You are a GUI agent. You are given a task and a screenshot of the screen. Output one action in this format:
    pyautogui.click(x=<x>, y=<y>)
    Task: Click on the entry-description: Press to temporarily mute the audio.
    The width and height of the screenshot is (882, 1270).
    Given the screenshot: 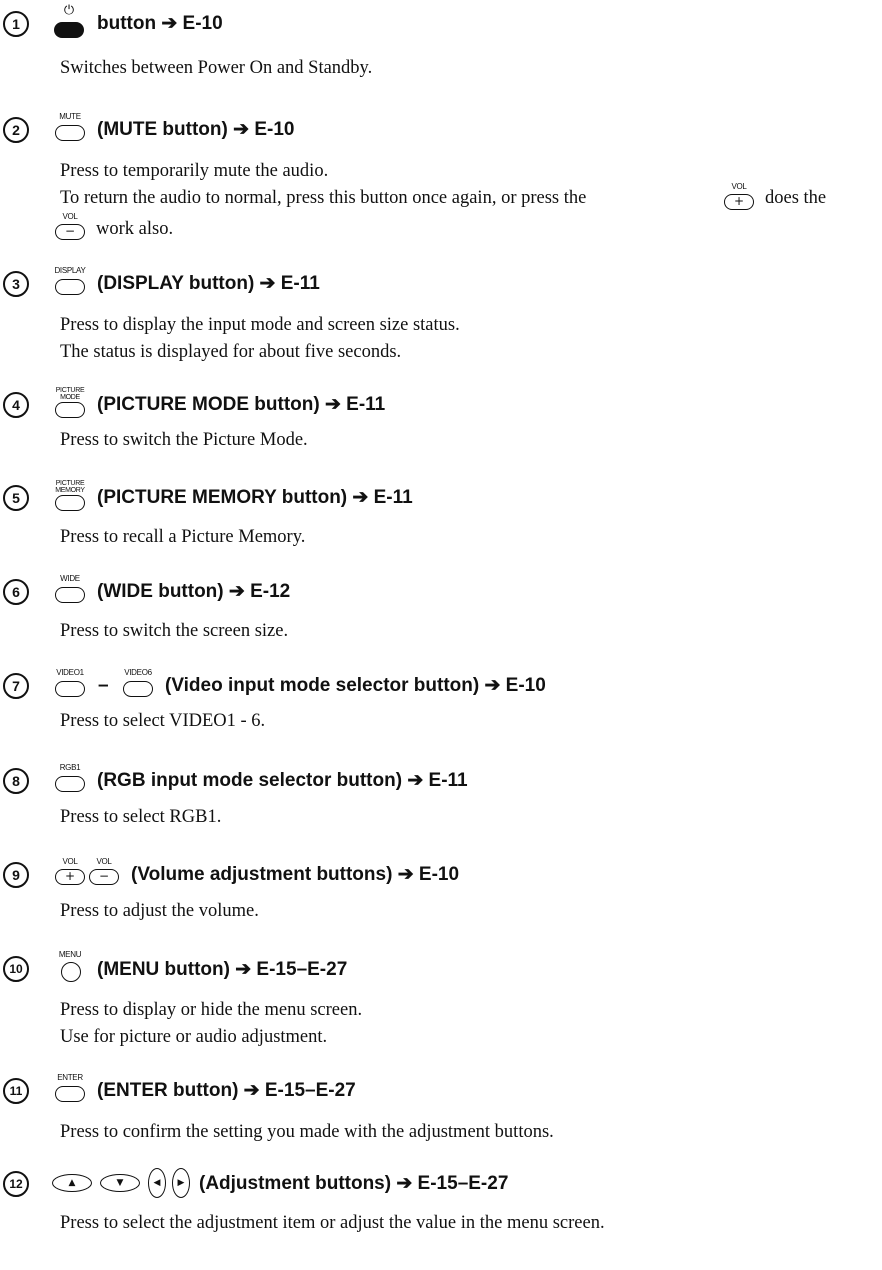 What is the action you would take?
    pyautogui.click(x=194, y=171)
    